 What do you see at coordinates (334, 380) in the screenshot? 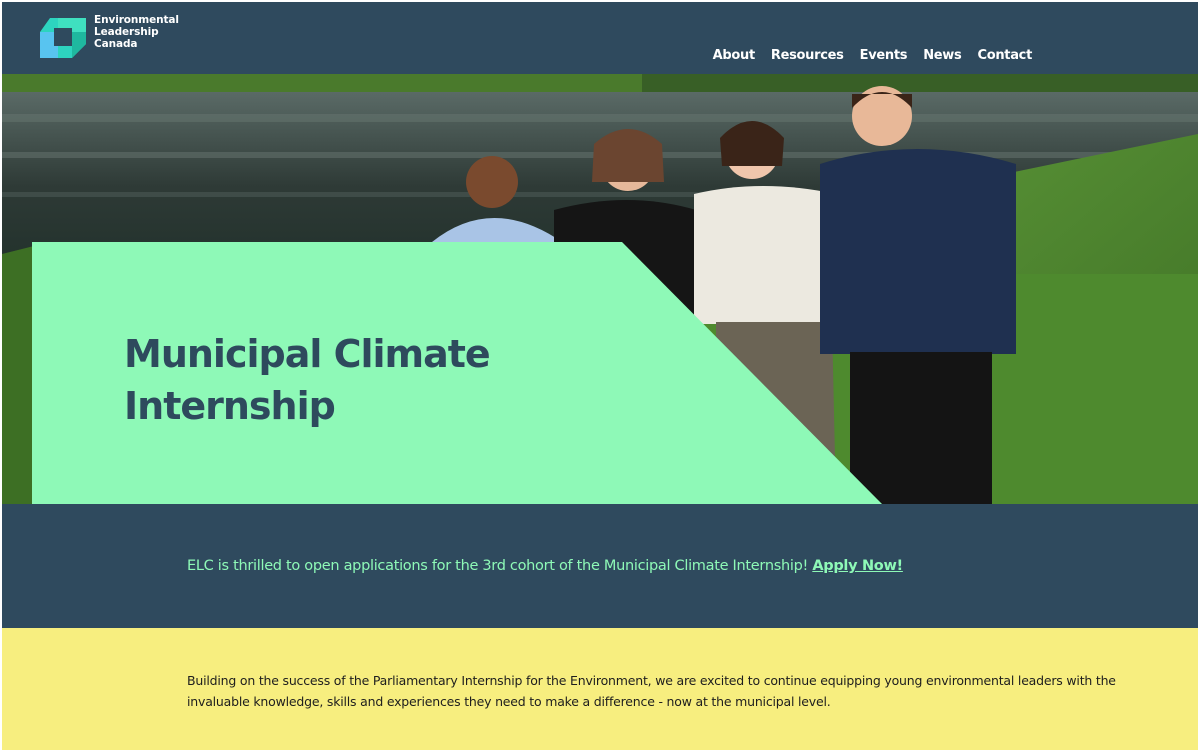
I see `page-title: Municipal Climate Internship` at bounding box center [334, 380].